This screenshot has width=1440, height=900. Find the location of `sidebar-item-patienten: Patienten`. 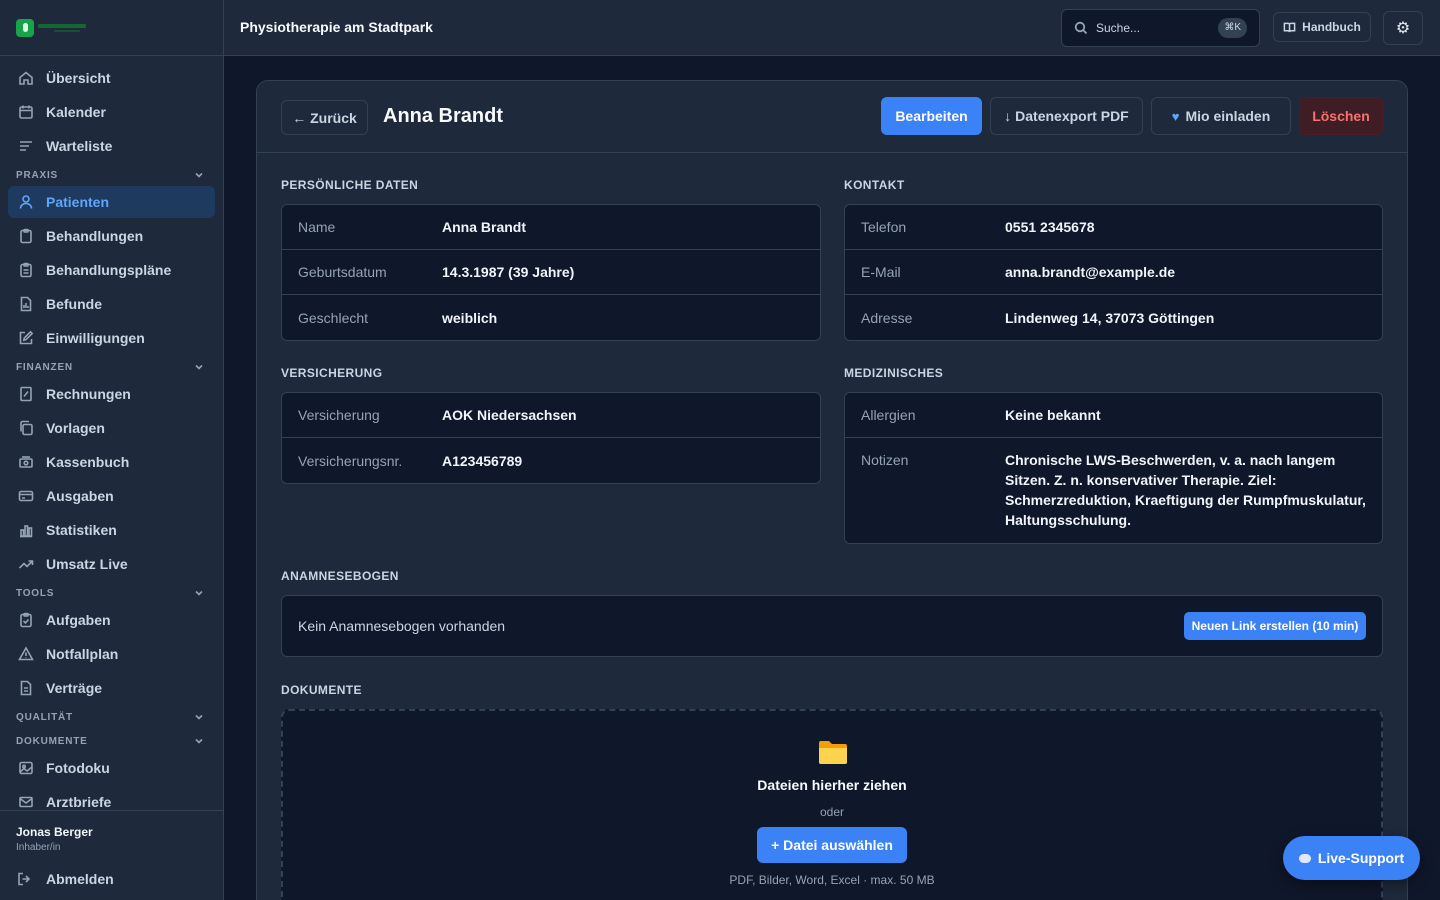

sidebar-item-patienten: Patienten is located at coordinates (111, 202).